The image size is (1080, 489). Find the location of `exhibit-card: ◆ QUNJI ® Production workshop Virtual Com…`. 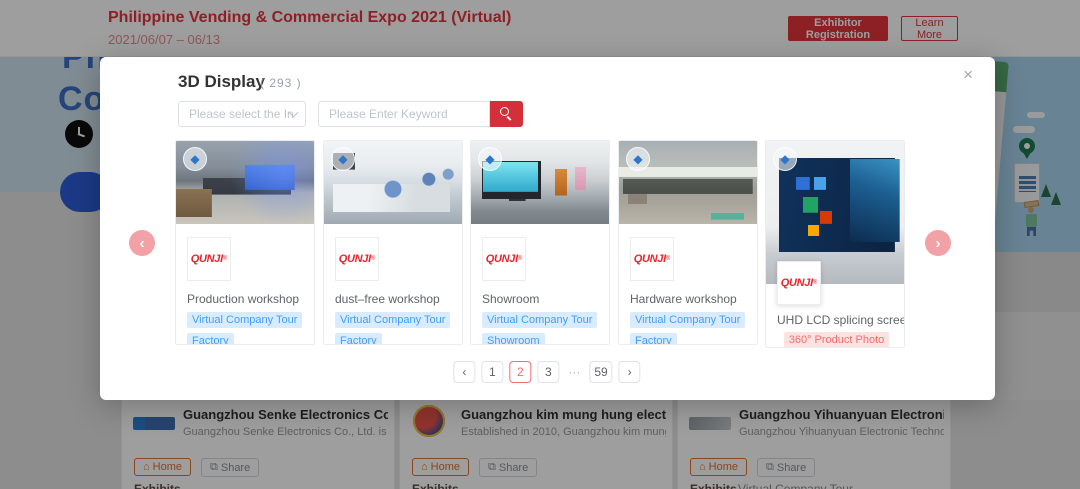

exhibit-card: ◆ QUNJI ® Production workshop Virtual Com… is located at coordinates (245, 242).